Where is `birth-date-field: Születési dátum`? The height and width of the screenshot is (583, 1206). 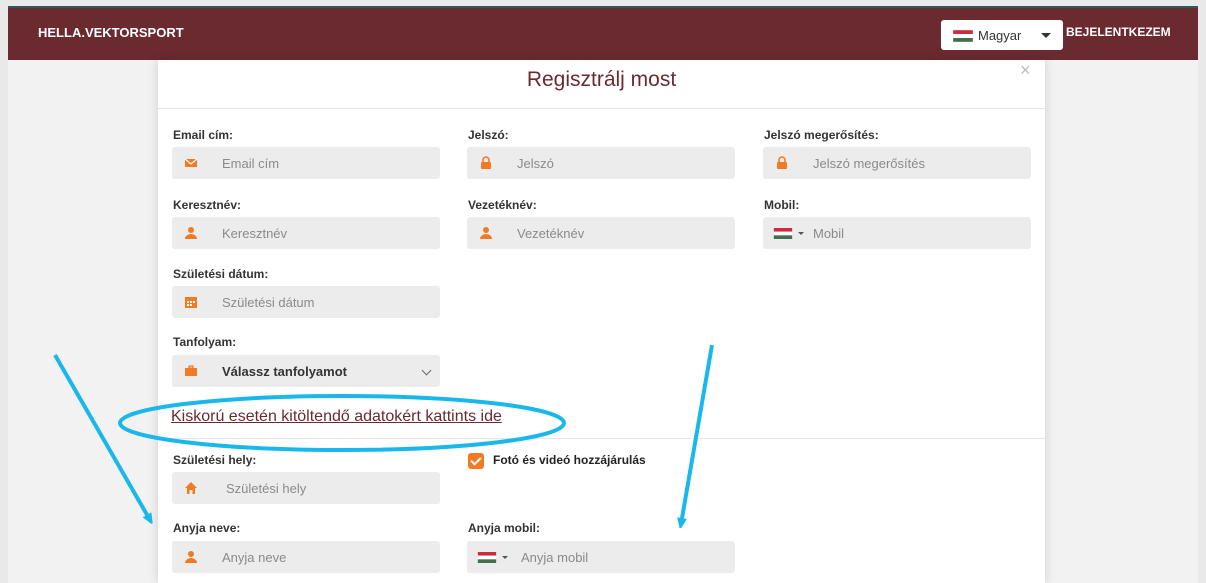
birth-date-field: Születési dátum is located at coordinates (306, 302).